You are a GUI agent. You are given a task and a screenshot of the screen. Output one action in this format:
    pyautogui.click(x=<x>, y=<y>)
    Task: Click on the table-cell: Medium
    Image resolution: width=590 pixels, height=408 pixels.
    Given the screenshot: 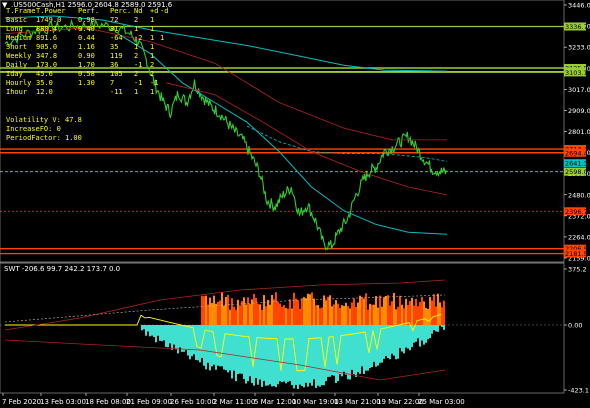 What is the action you would take?
    pyautogui.click(x=18, y=38)
    